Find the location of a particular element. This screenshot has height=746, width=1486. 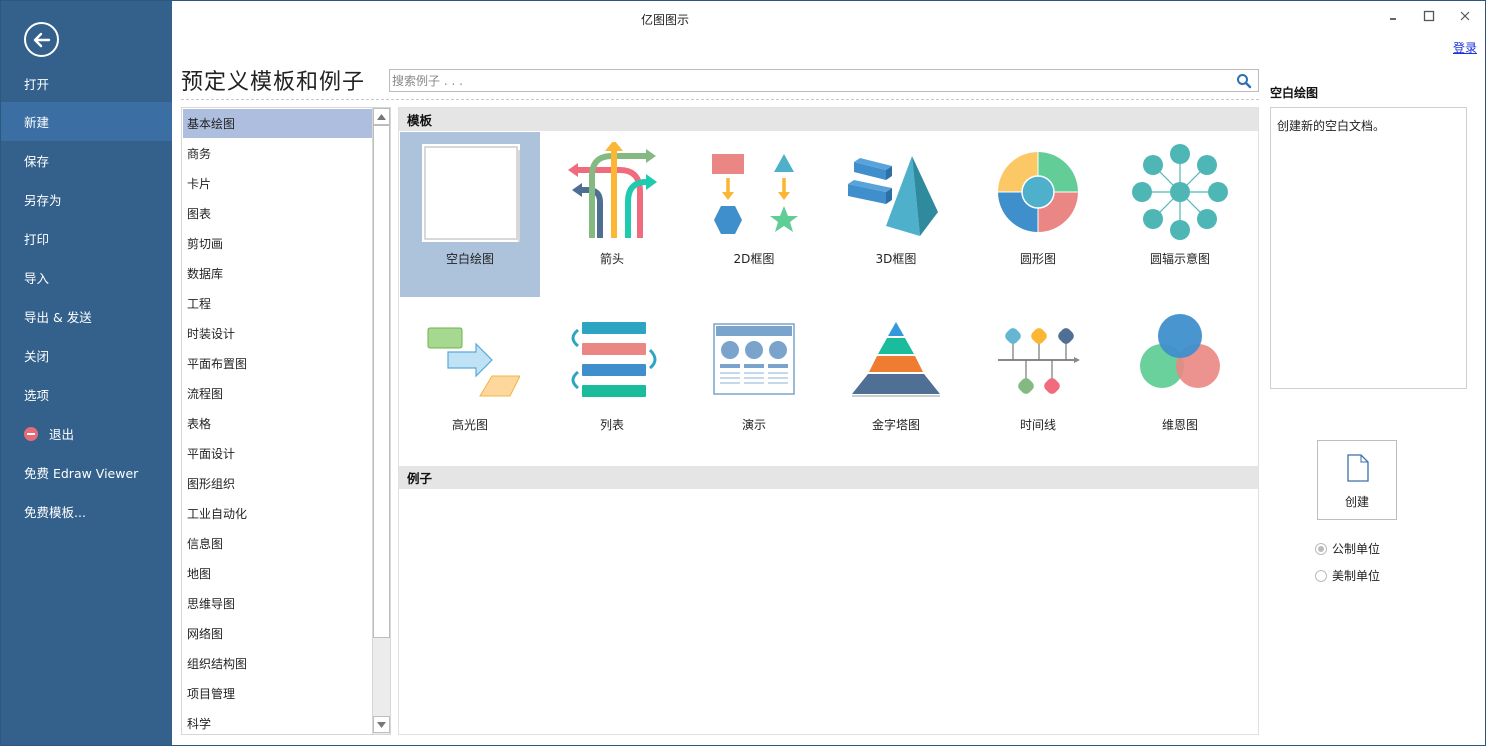

category-label: 卡片 is located at coordinates (199, 184).